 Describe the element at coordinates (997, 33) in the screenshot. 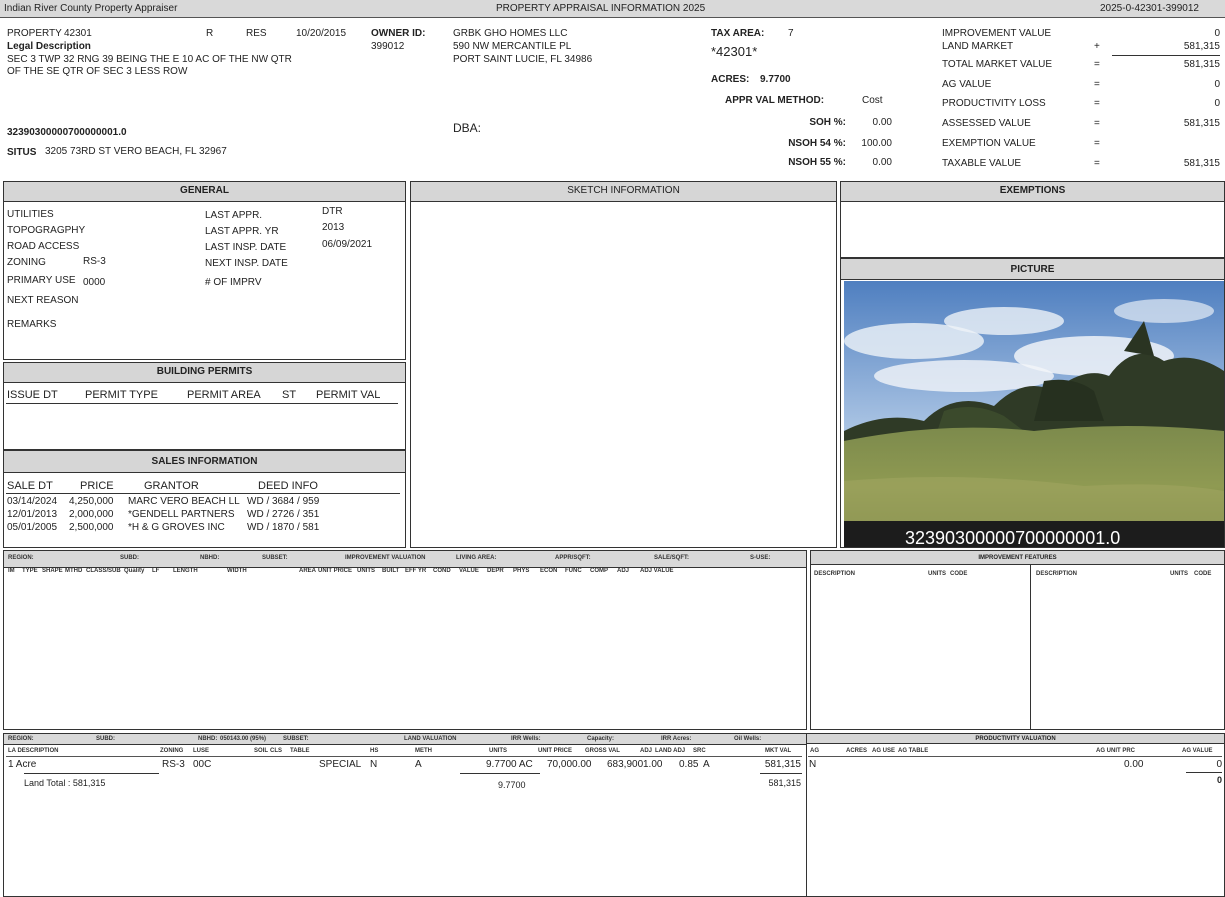

I see `value-label-improvement: IMPROVEMENT VALUE` at that location.